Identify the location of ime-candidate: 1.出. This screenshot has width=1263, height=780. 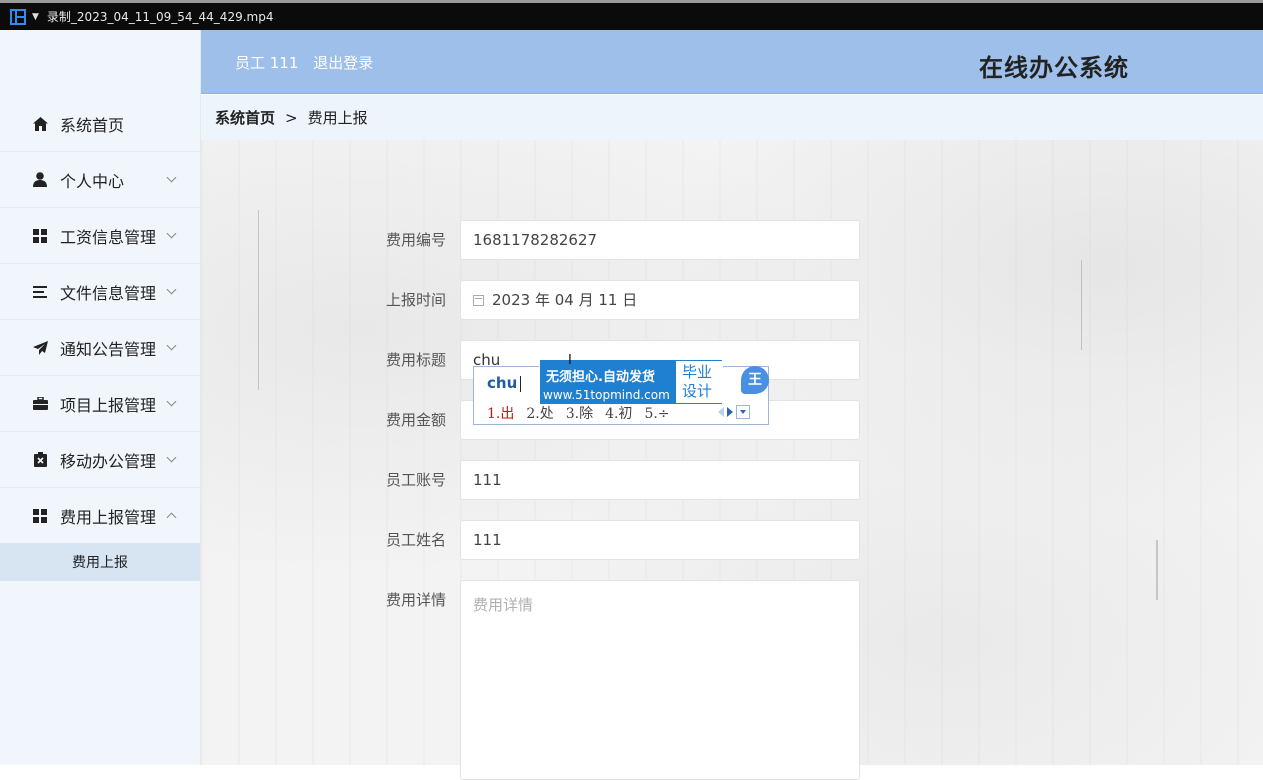
(500, 414).